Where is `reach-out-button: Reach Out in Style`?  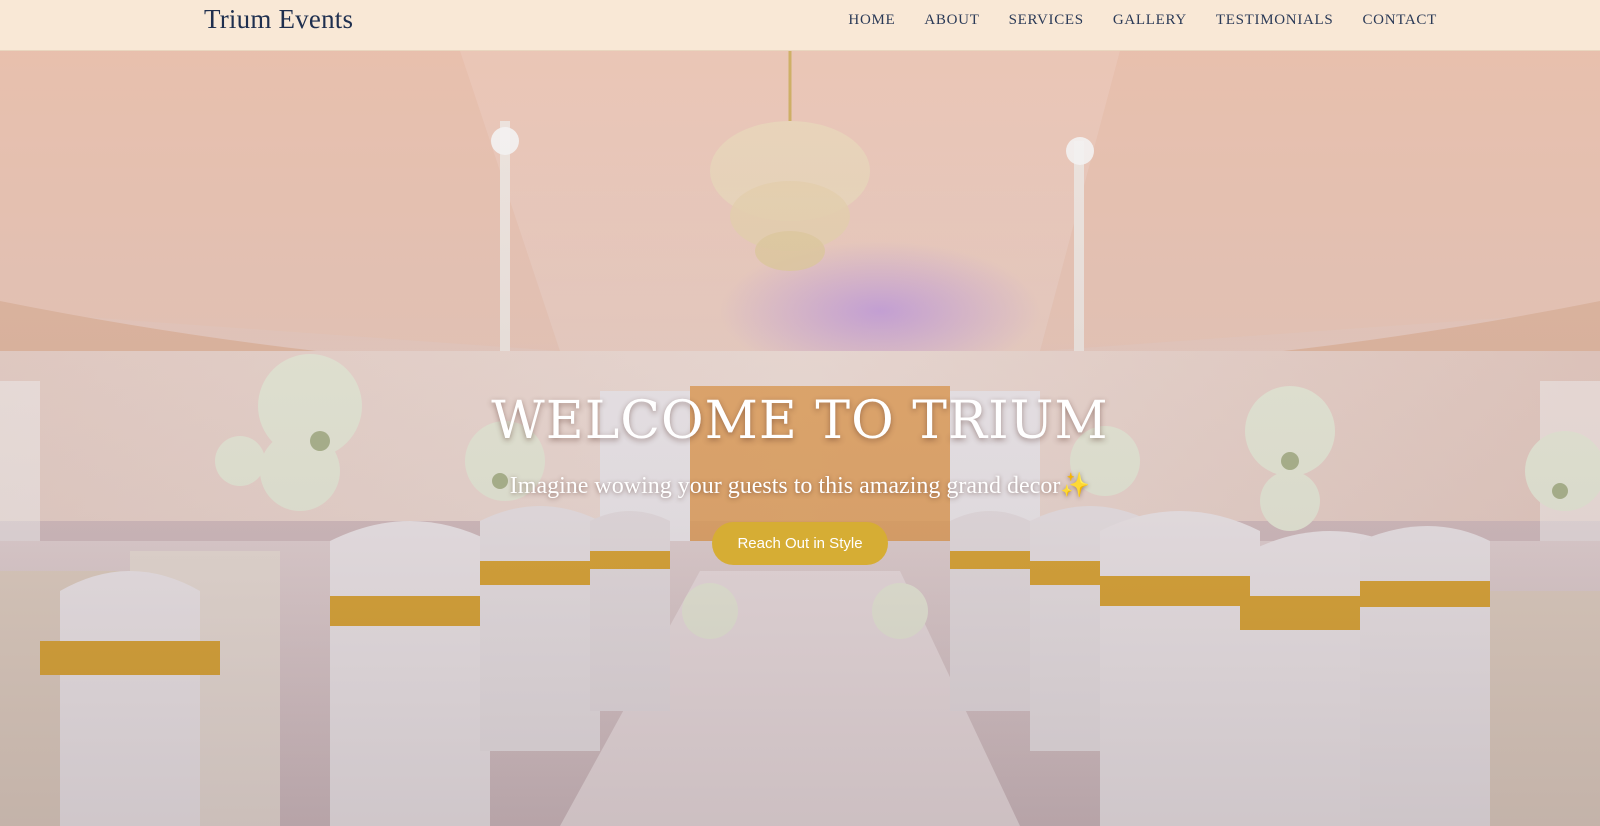
reach-out-button: Reach Out in Style is located at coordinates (800, 543).